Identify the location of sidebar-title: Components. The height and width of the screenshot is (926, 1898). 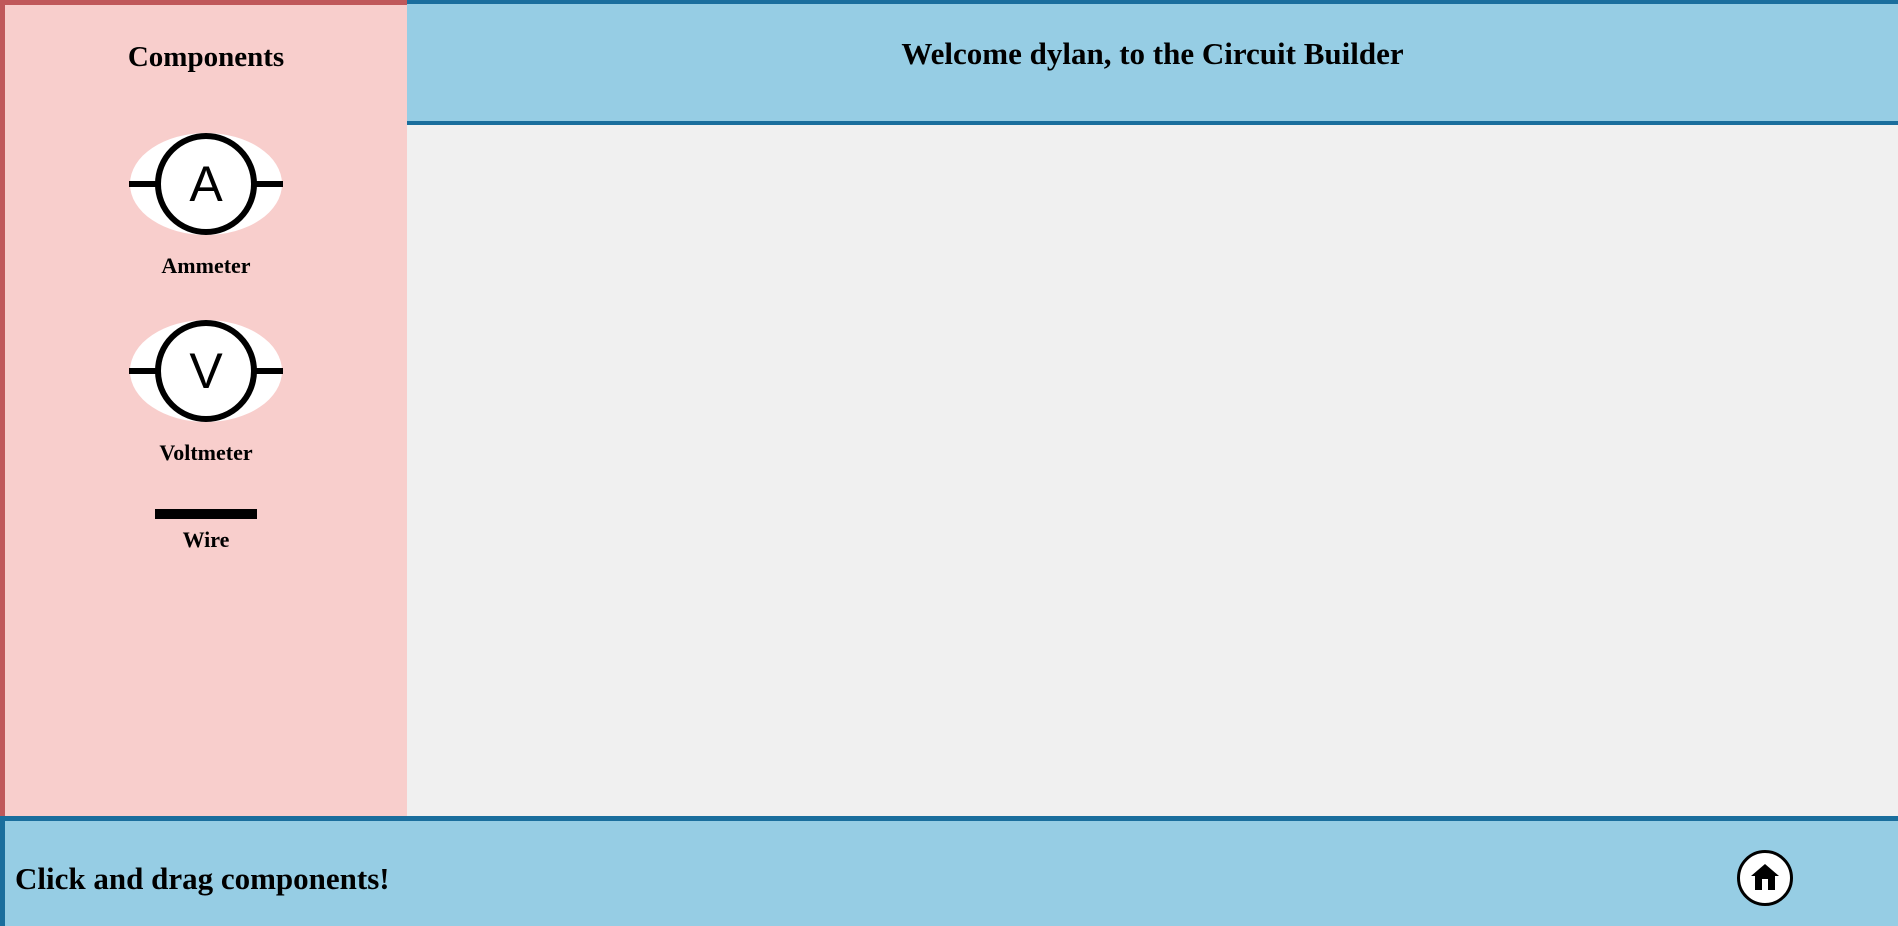
(206, 57).